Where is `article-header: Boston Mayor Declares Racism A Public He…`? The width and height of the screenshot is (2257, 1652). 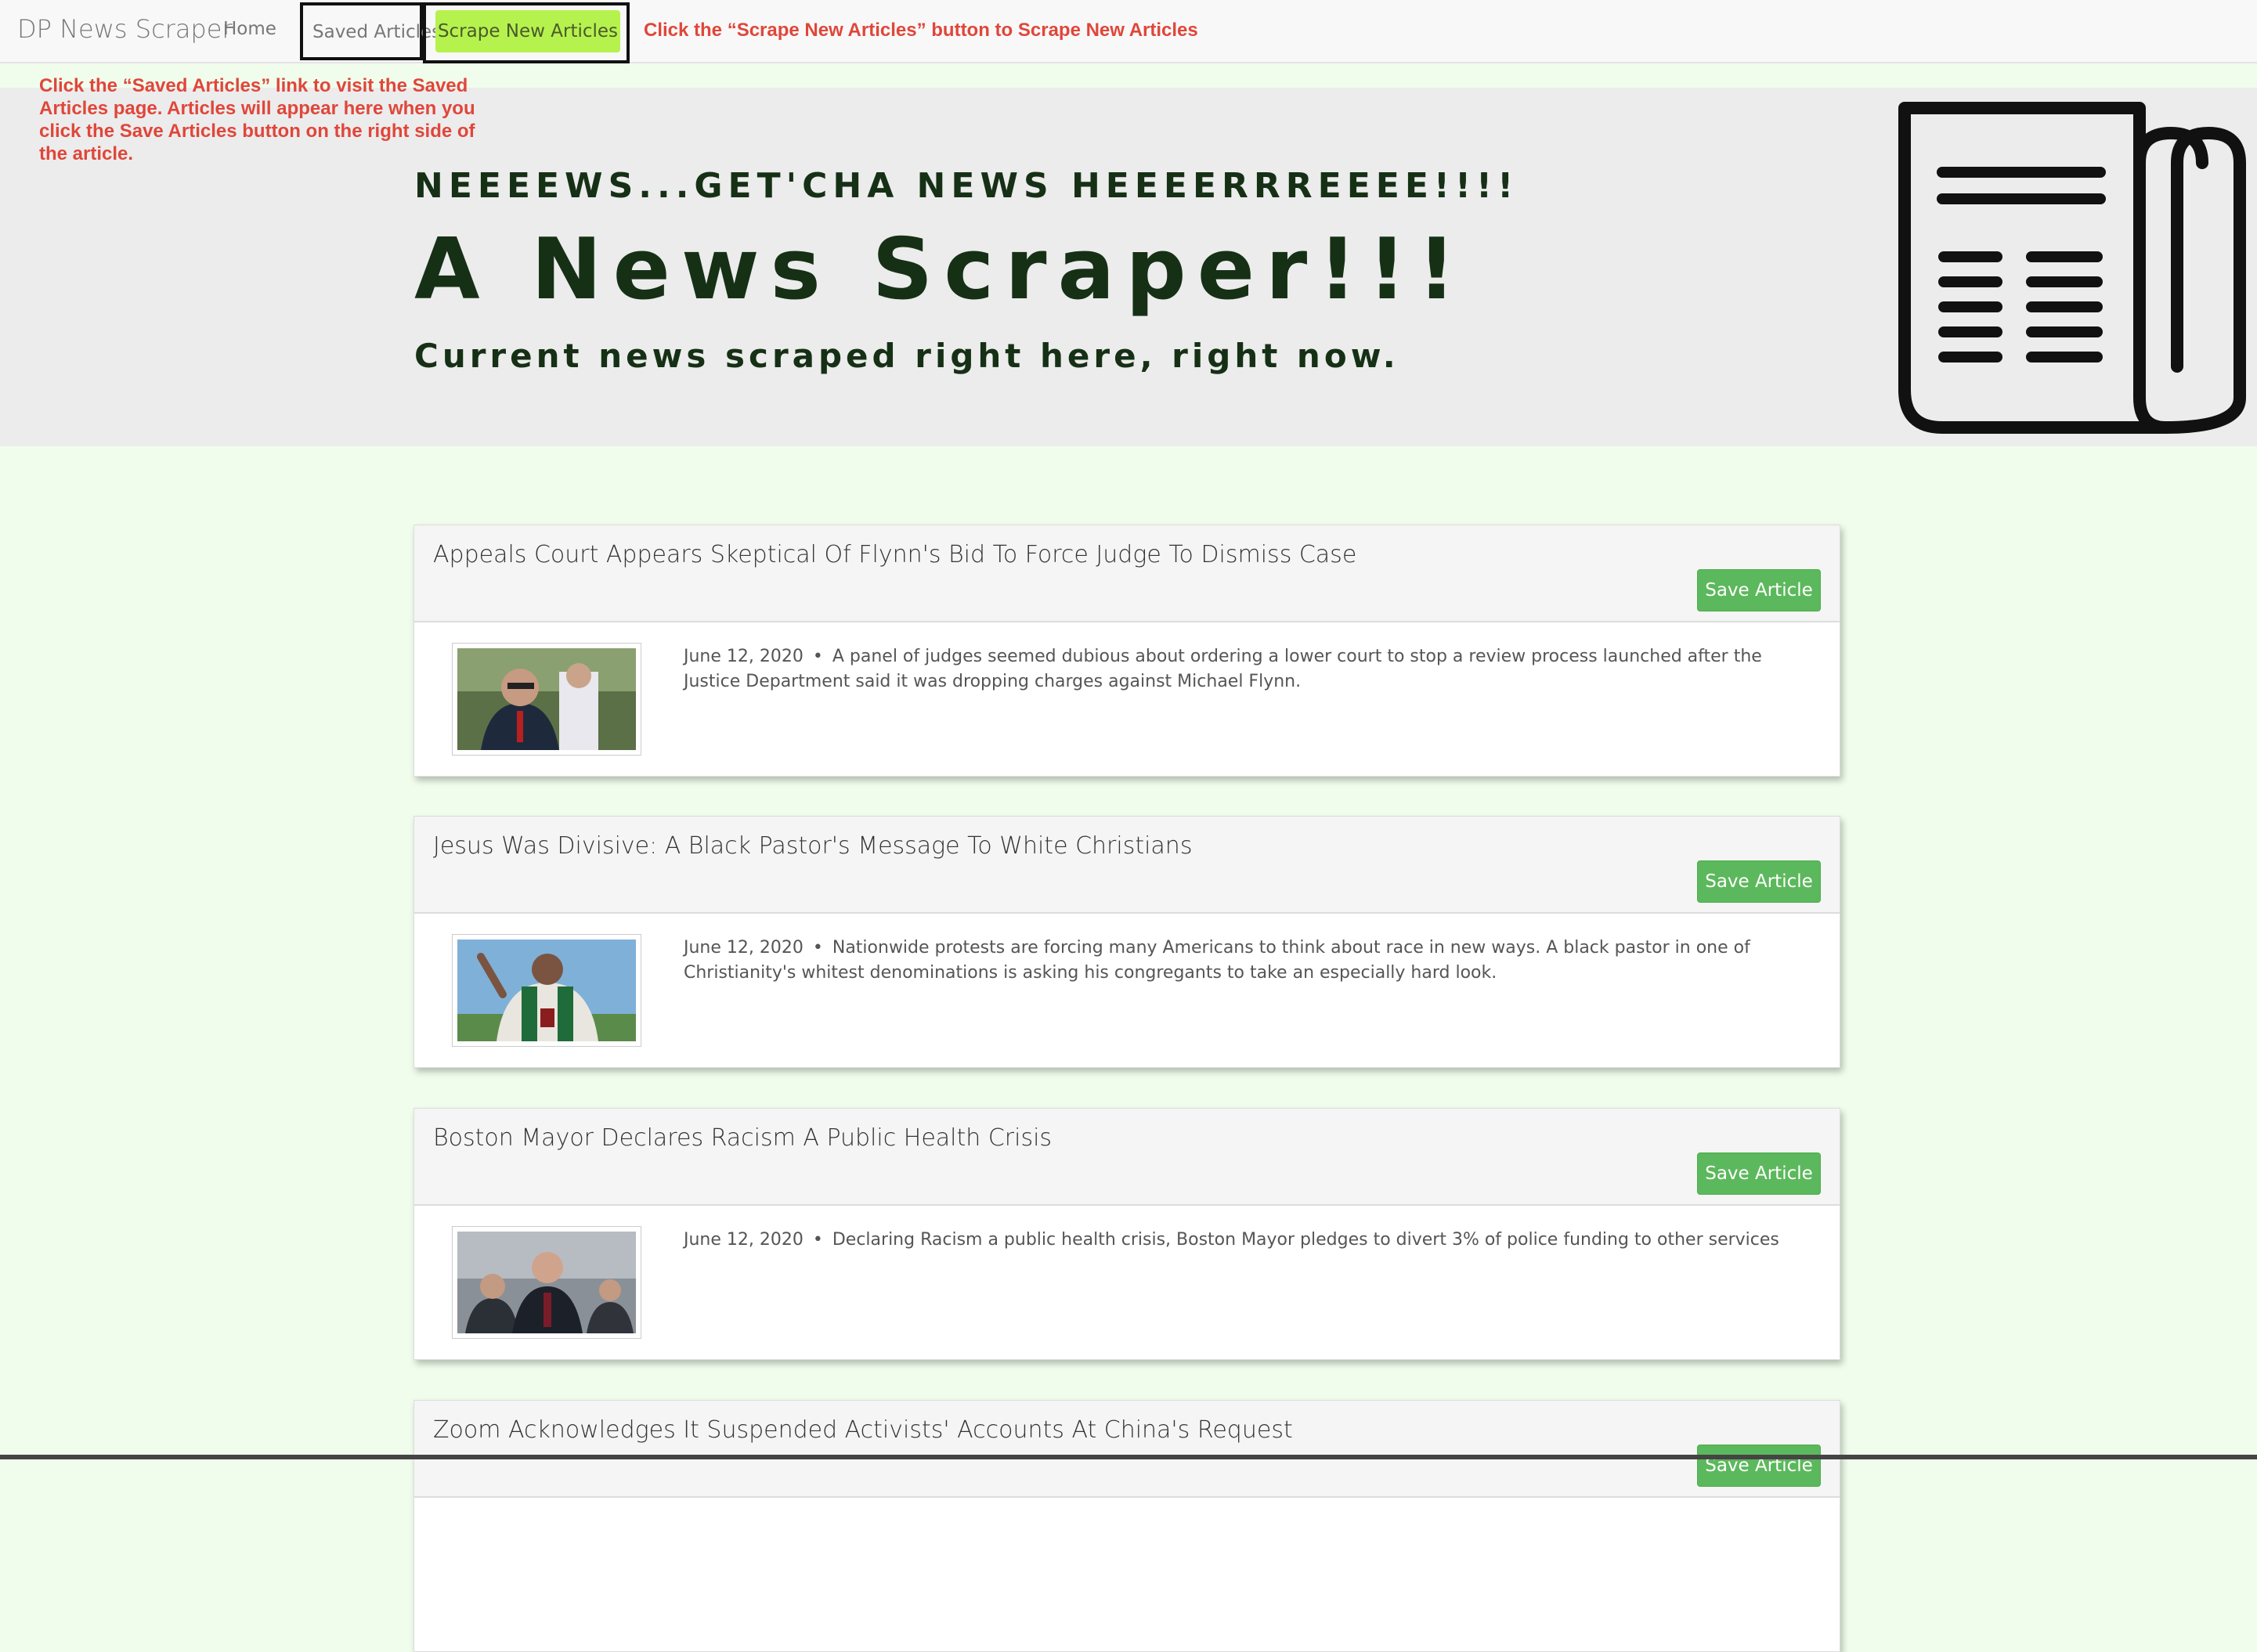 article-header: Boston Mayor Declares Racism A Public He… is located at coordinates (1127, 1157).